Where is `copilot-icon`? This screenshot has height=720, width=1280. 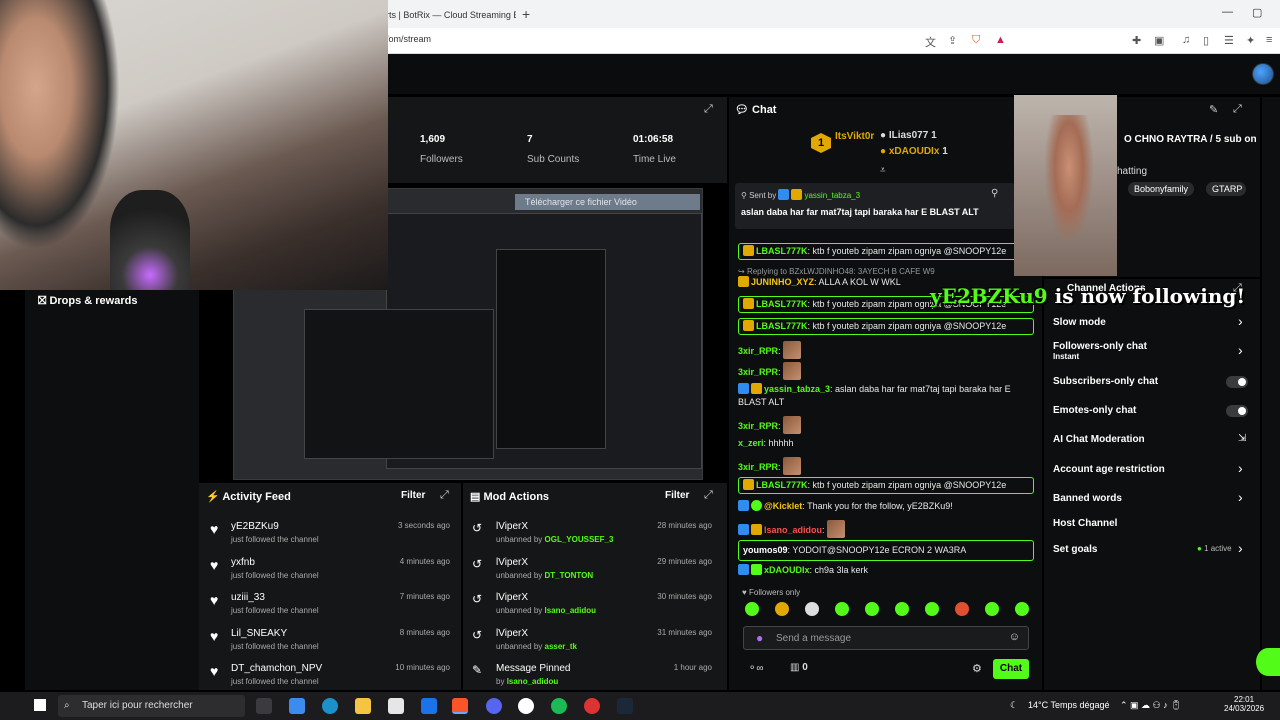
copilot-icon is located at coordinates (297, 706).